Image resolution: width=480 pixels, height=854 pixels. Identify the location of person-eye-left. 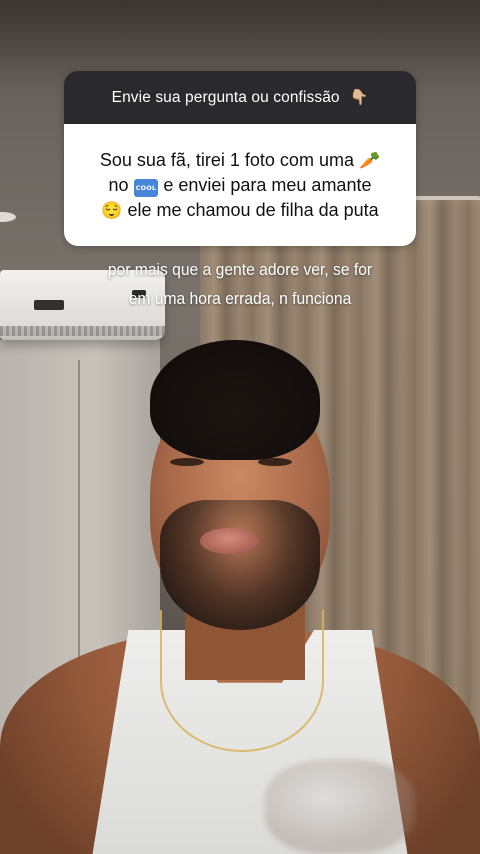
(187, 462).